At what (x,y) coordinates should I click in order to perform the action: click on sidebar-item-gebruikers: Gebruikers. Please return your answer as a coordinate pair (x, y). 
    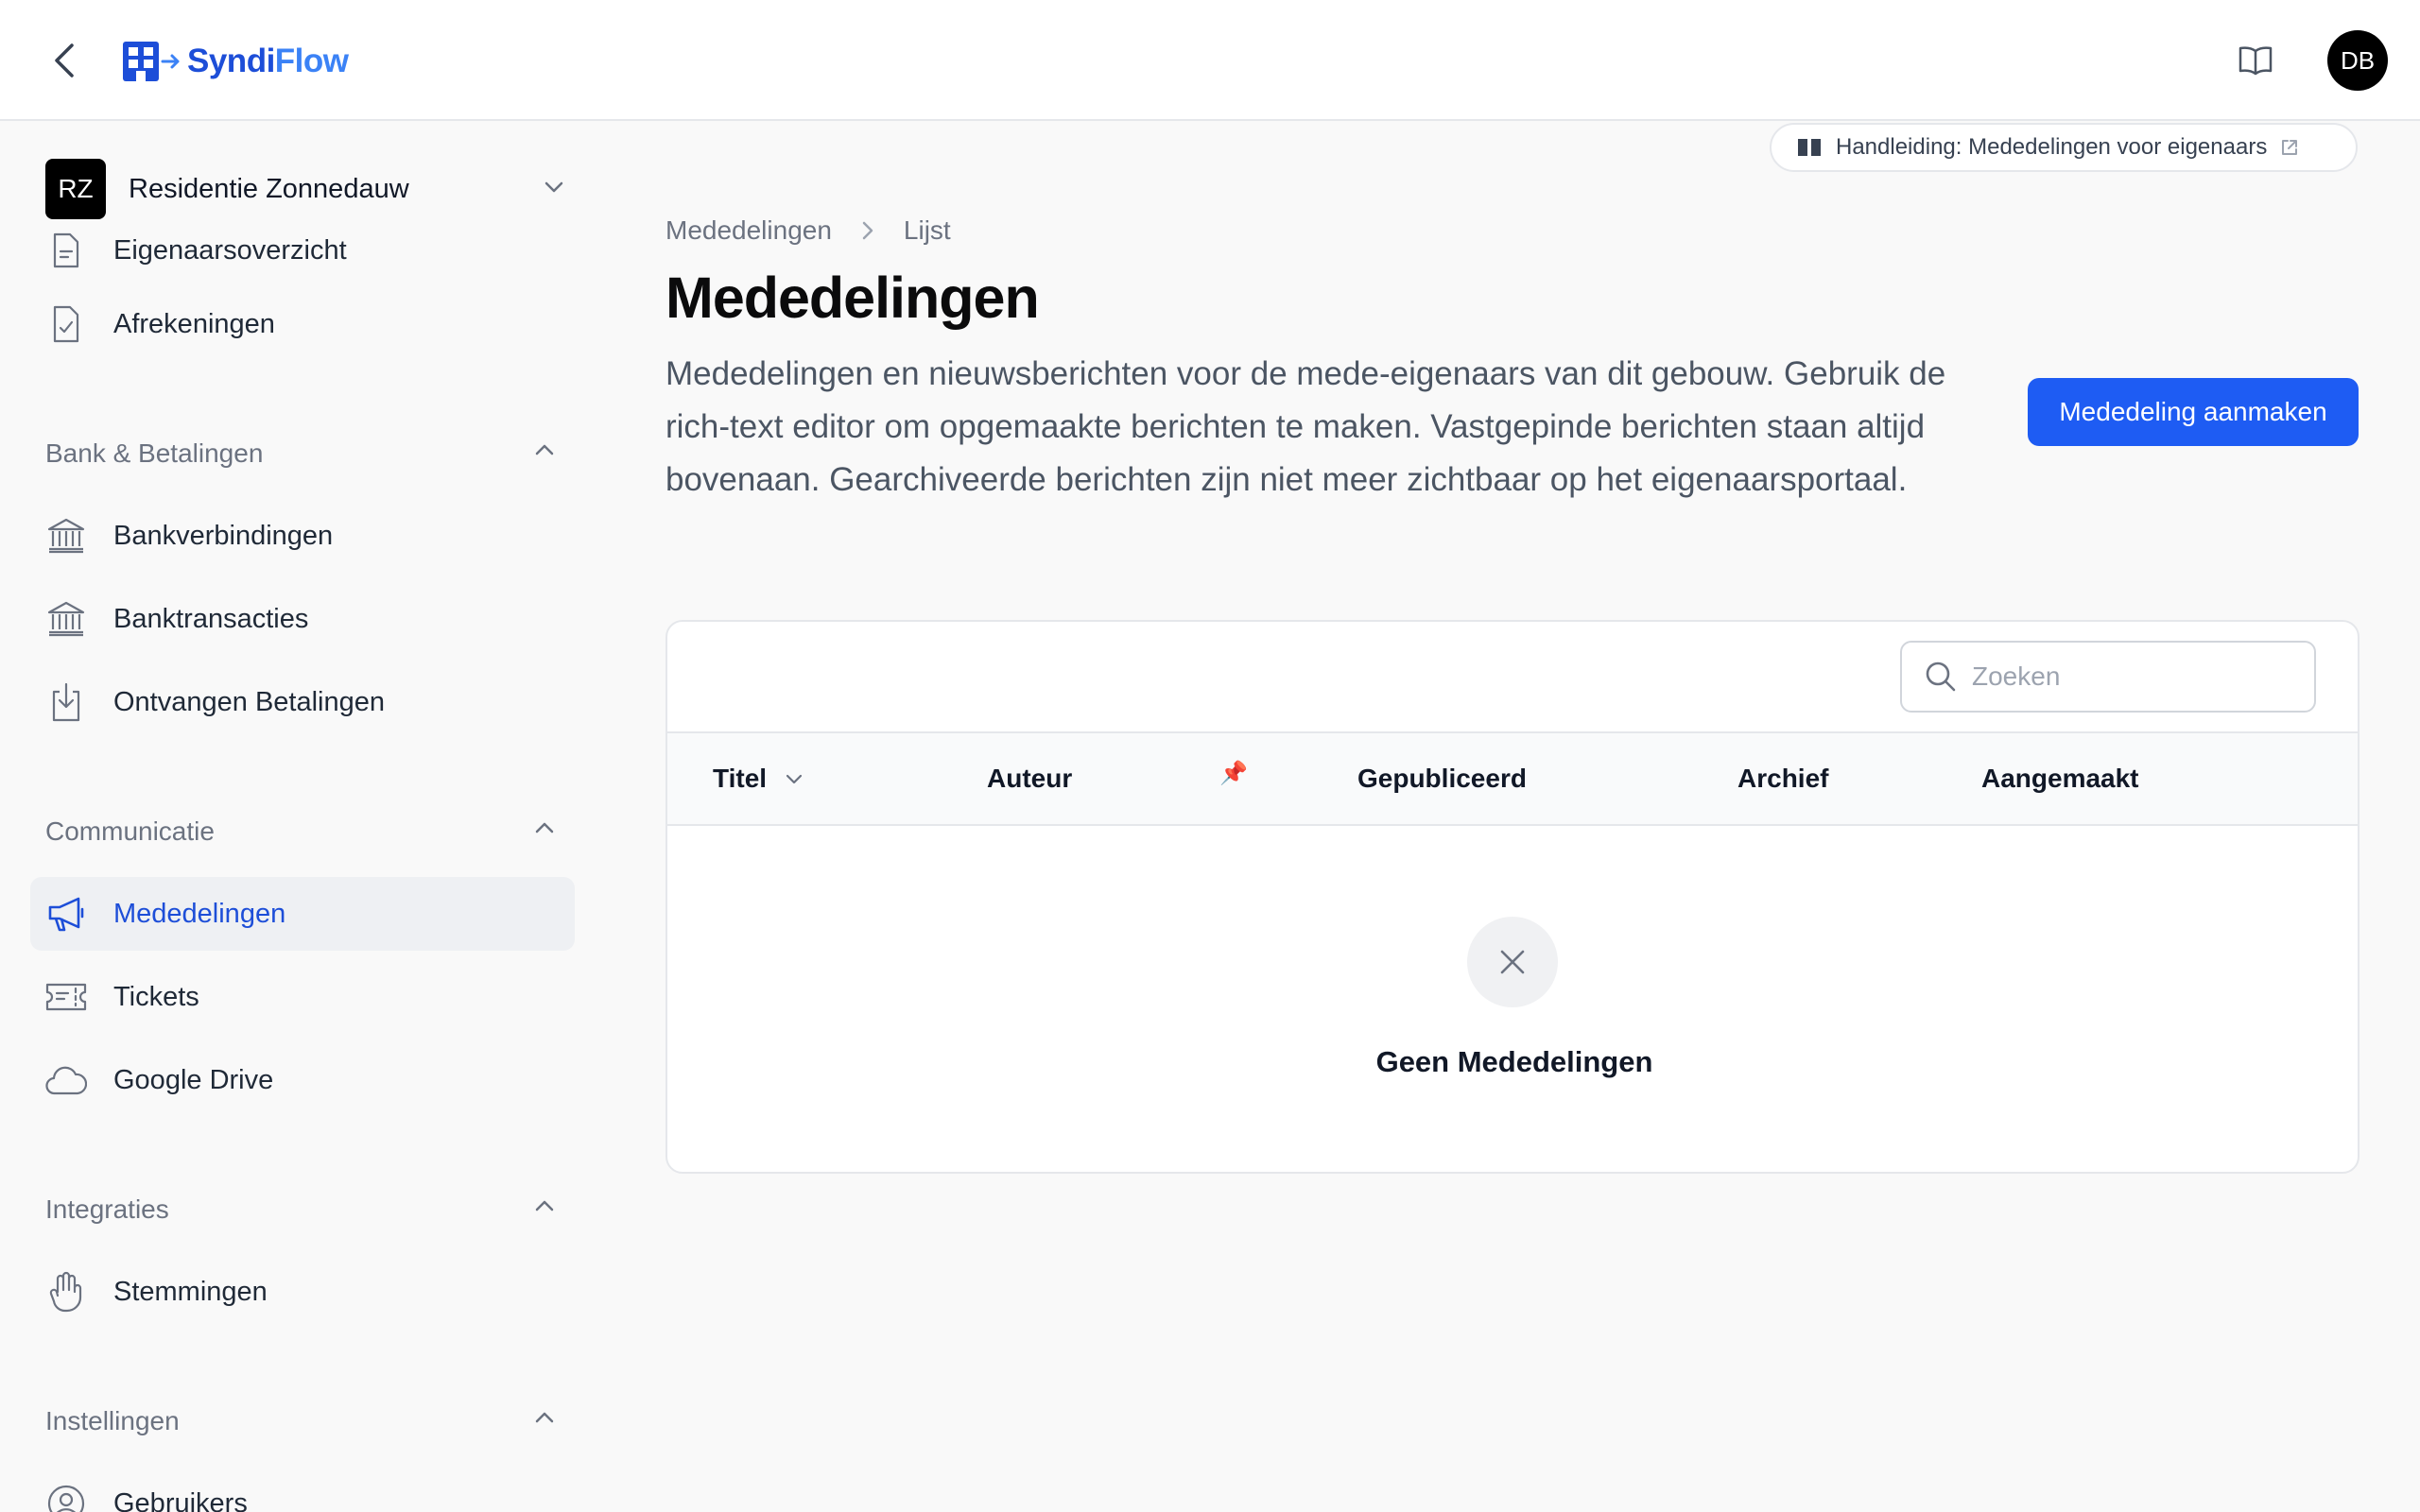
    Looking at the image, I should click on (302, 1489).